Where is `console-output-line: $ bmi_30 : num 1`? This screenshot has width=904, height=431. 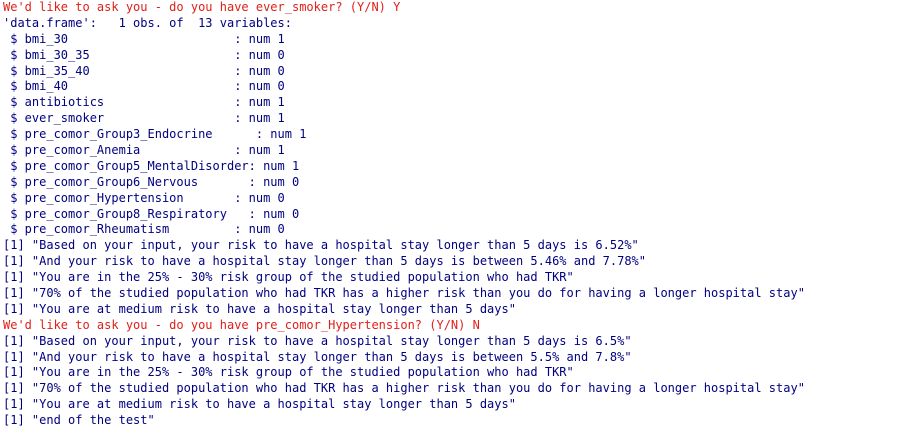
console-output-line: $ bmi_30 : num 1 is located at coordinates (144, 38).